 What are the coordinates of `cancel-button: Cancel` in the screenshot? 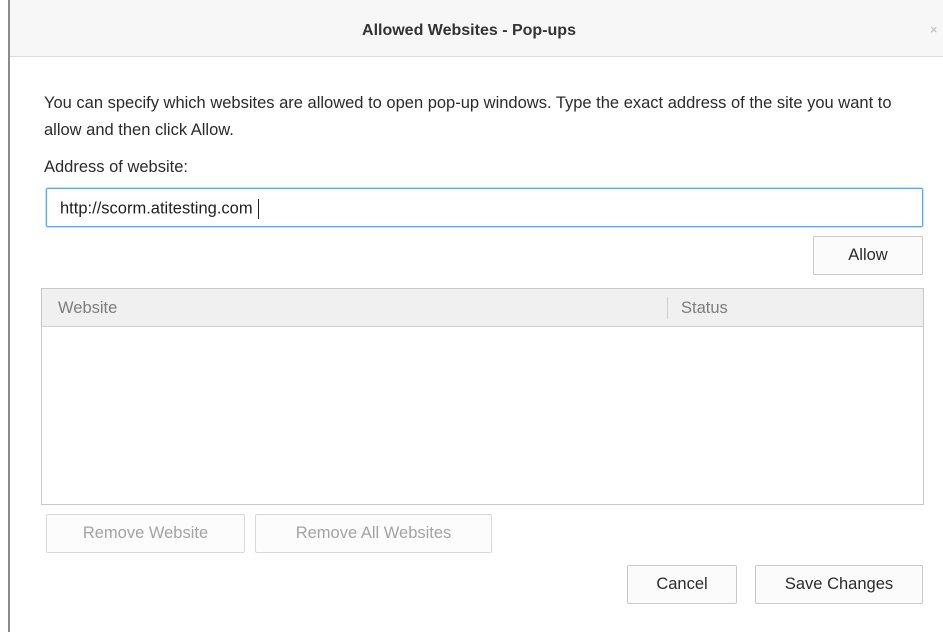 It's located at (682, 584).